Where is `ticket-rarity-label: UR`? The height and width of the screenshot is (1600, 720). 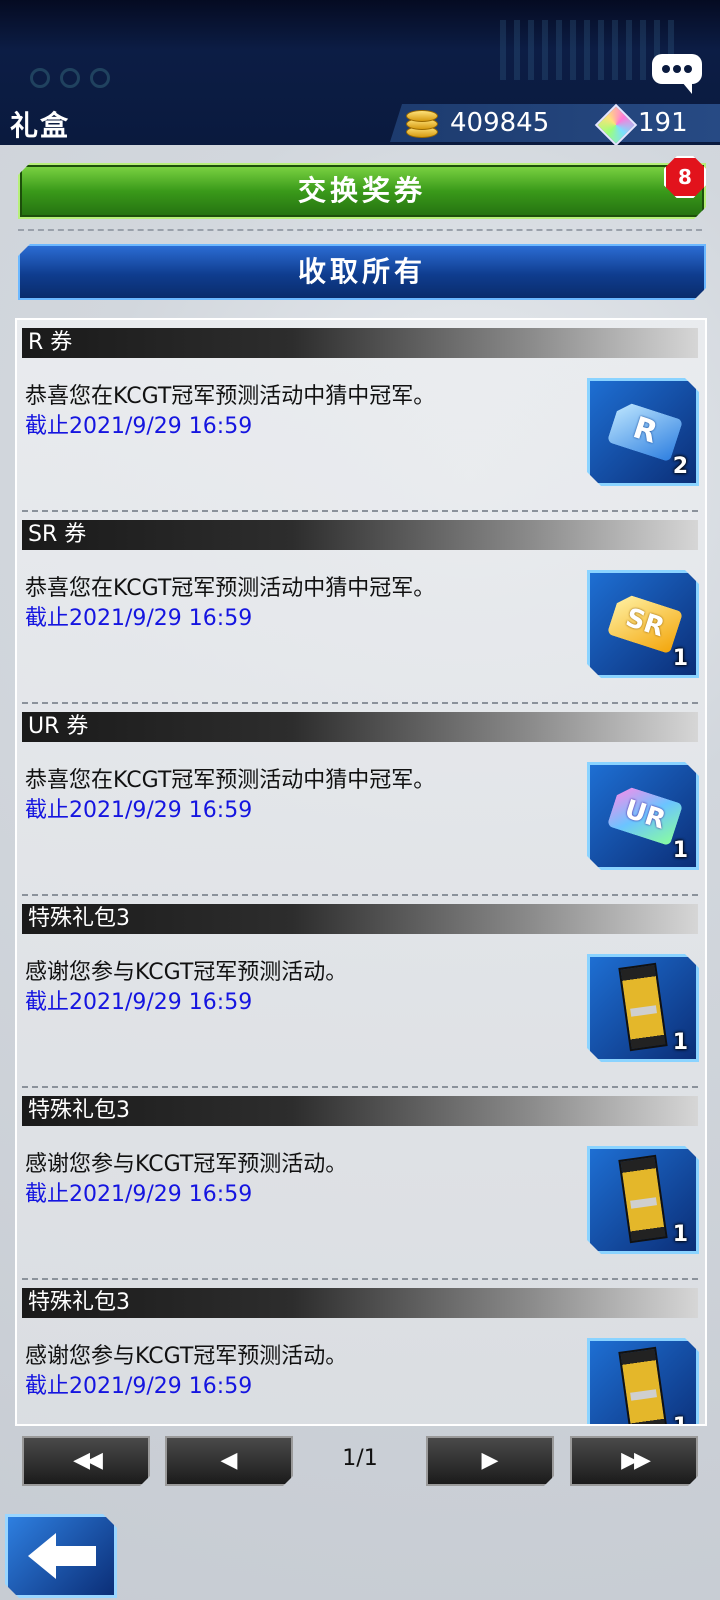
ticket-rarity-label: UR is located at coordinates (645, 815).